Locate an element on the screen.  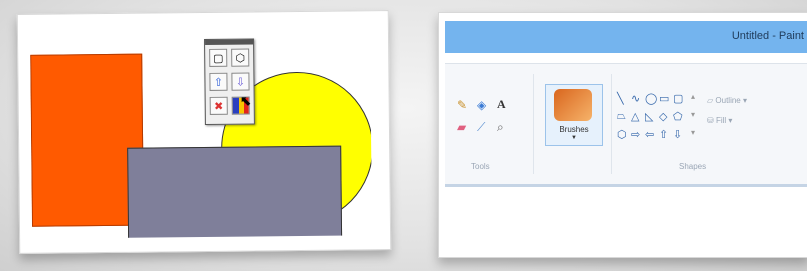
paint-canvas-area is located at coordinates (626, 220).